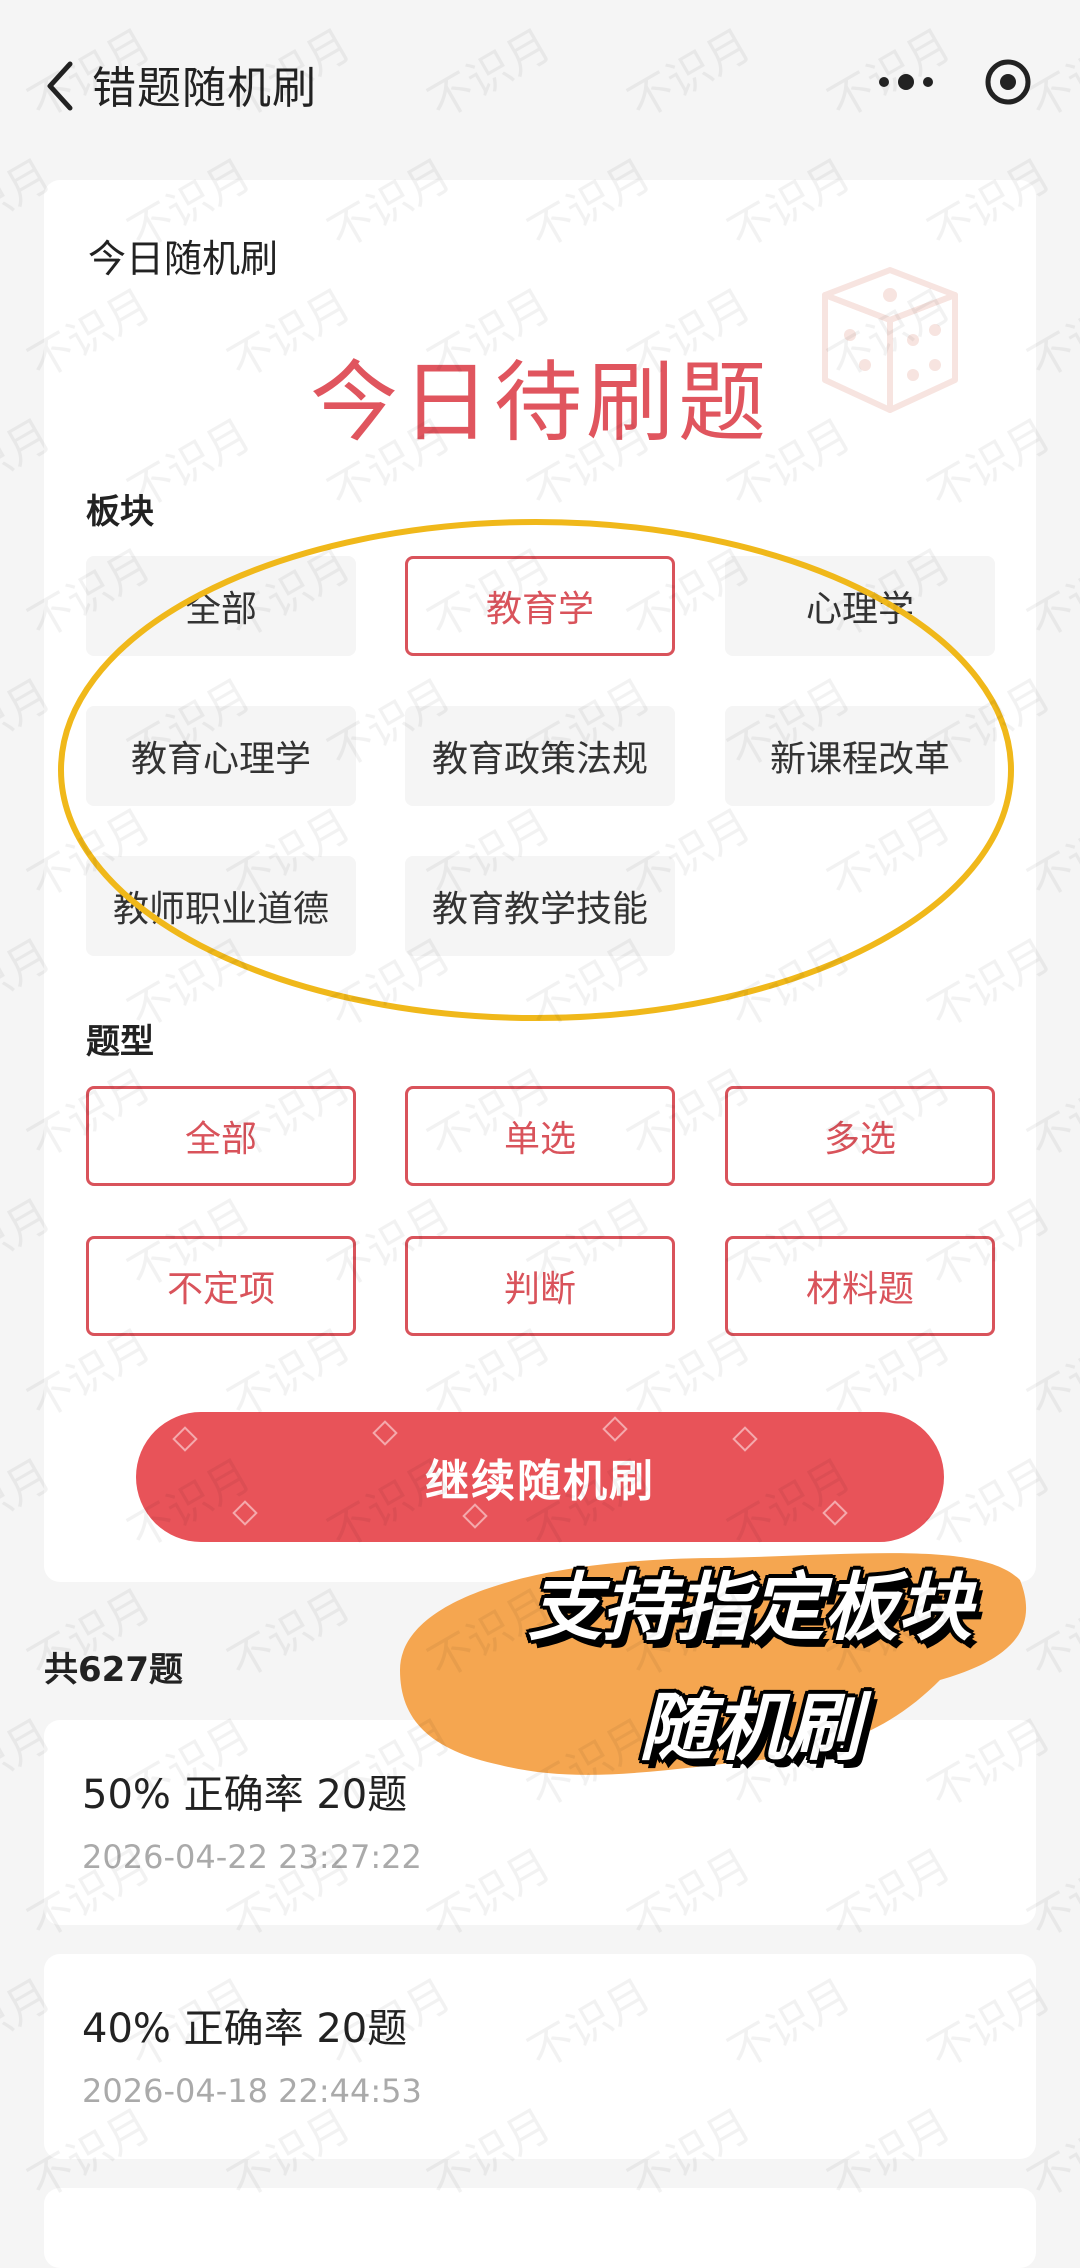  What do you see at coordinates (245, 2029) in the screenshot?
I see `record-title: 40% 正确率 20题` at bounding box center [245, 2029].